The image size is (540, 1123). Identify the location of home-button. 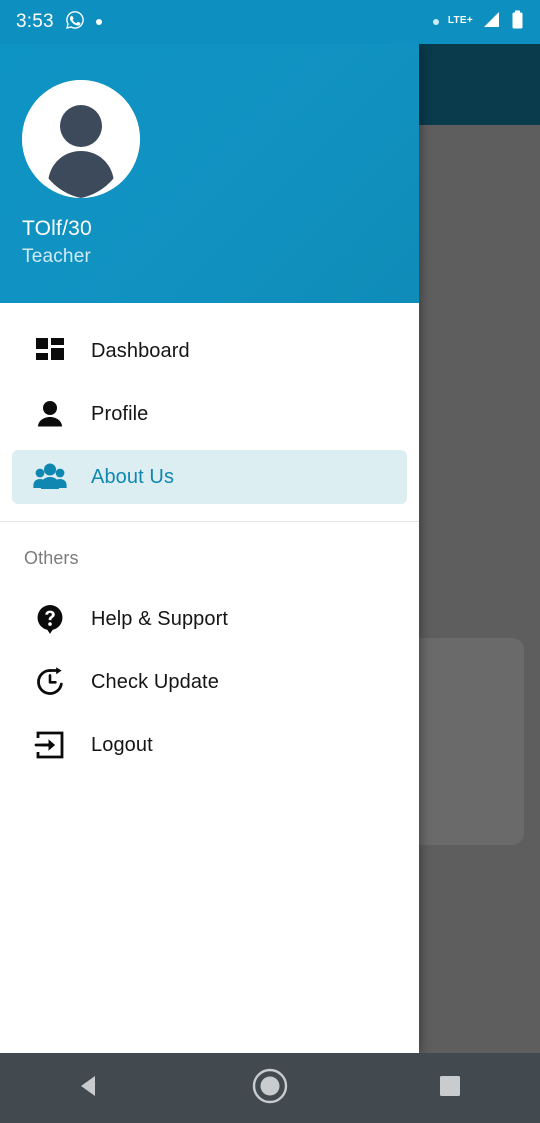
(270, 1088).